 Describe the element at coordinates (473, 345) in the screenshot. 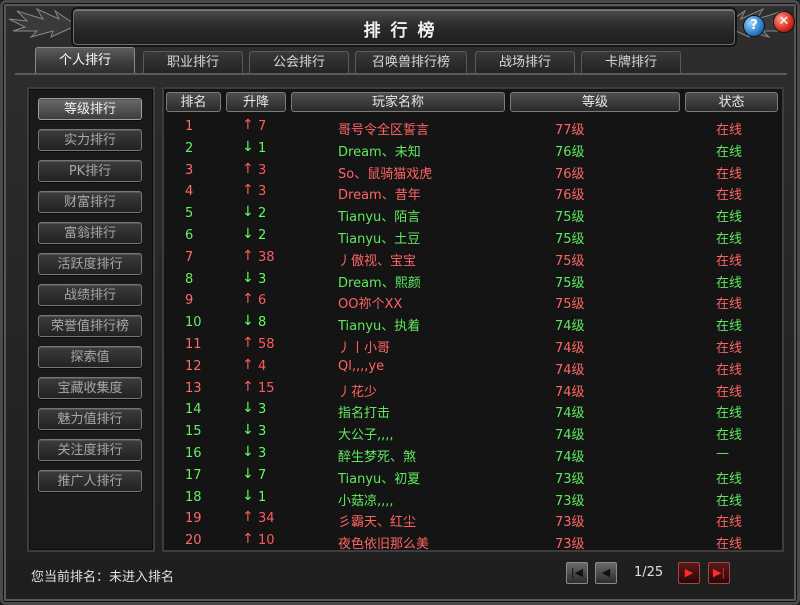

I see `table-row: 11 ↑ 58 丿丨小哥 74级 在线` at that location.